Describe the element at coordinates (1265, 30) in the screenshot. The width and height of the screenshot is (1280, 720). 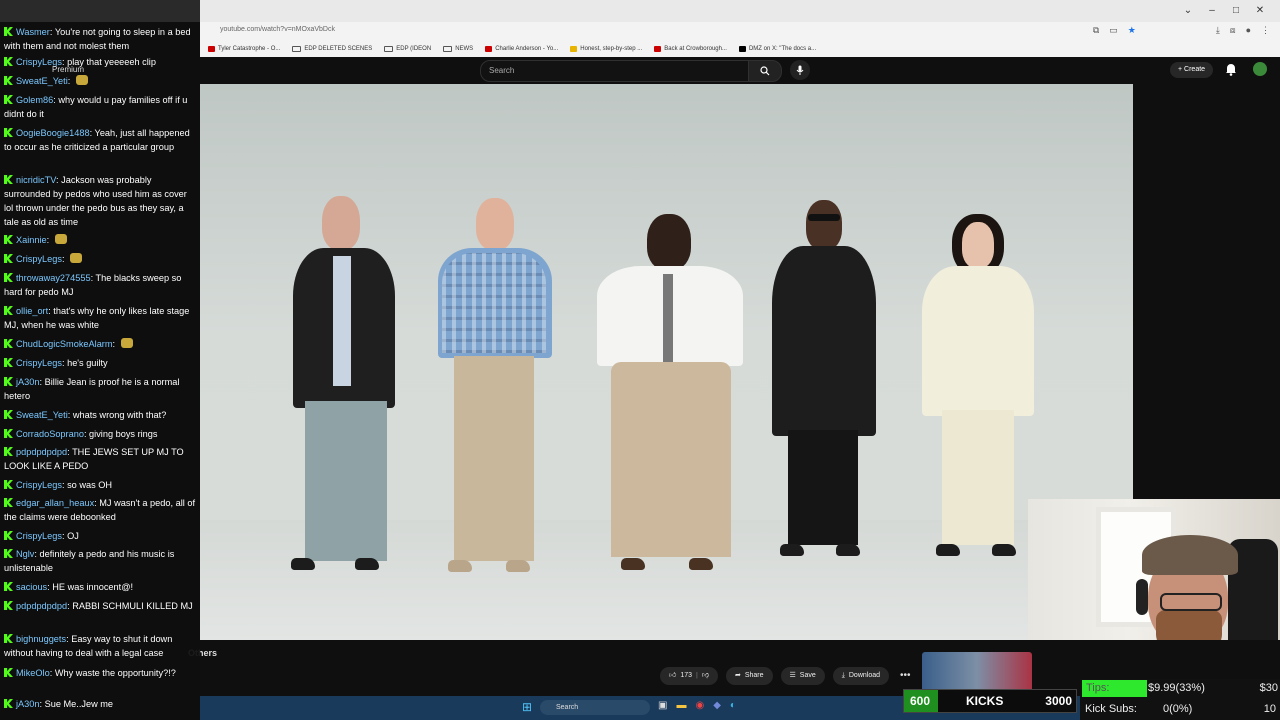
I see `menu-icon: ⋮` at that location.